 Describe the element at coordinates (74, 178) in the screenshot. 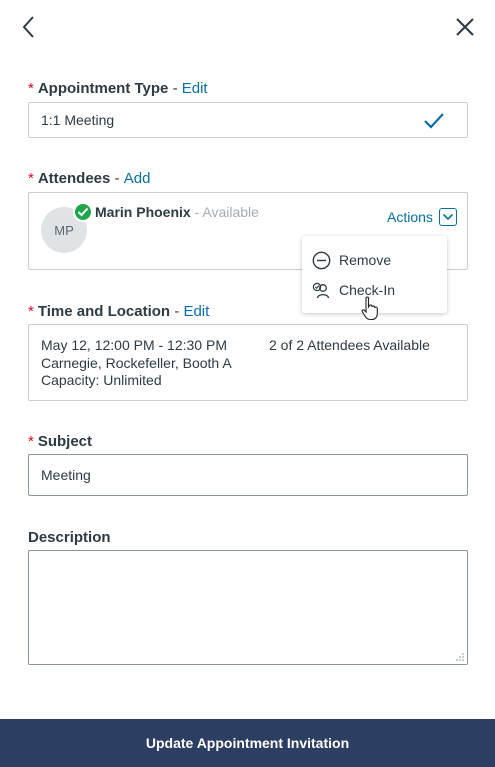

I see `attendees-title: Attendees` at that location.